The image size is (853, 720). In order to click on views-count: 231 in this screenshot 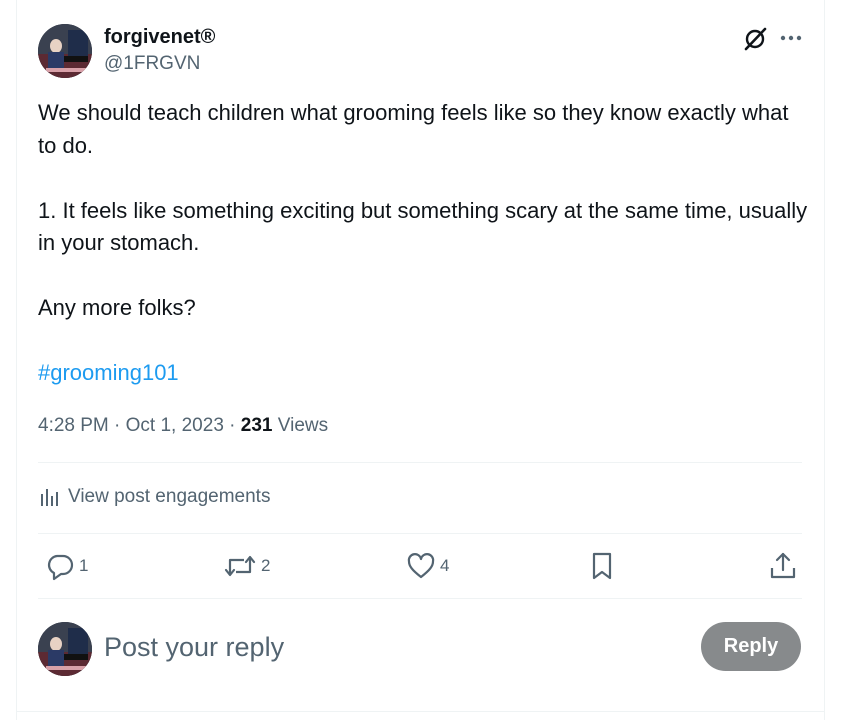, I will do `click(256, 425)`.